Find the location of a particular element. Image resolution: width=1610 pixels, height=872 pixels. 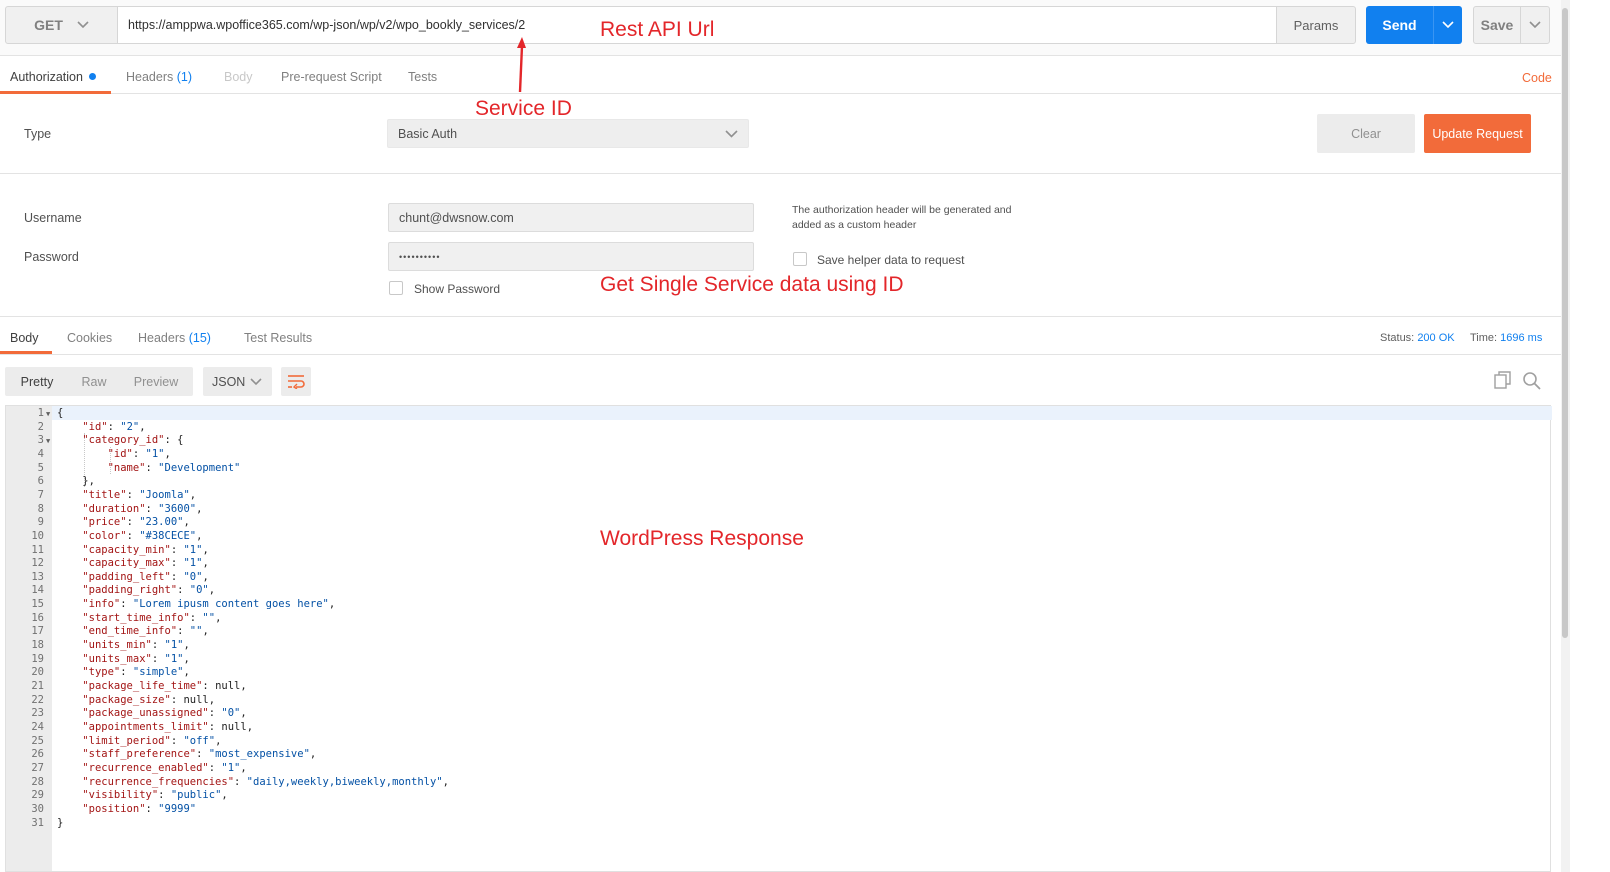

line-number: 11 is located at coordinates (37, 549).